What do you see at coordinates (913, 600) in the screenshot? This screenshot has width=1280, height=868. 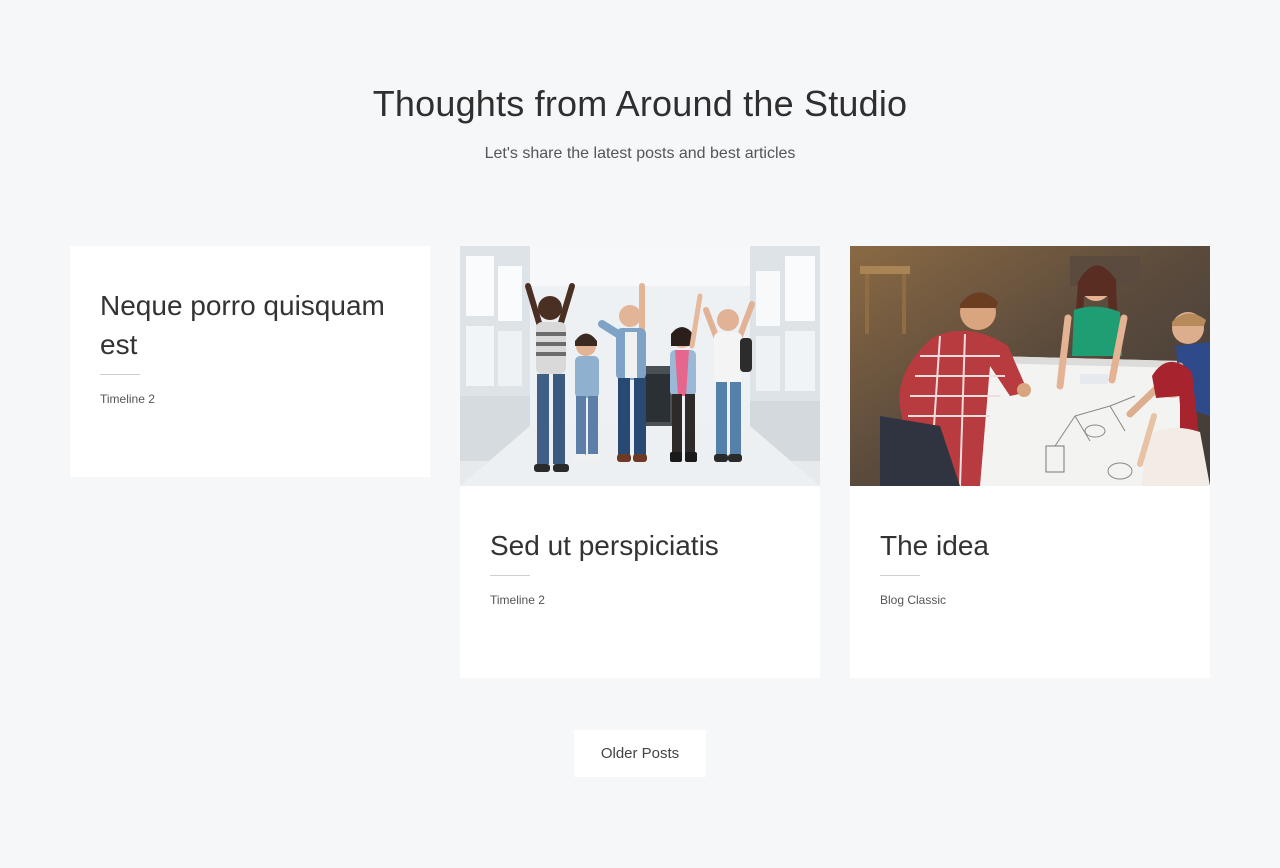 I see `post-category: Blog Classic` at bounding box center [913, 600].